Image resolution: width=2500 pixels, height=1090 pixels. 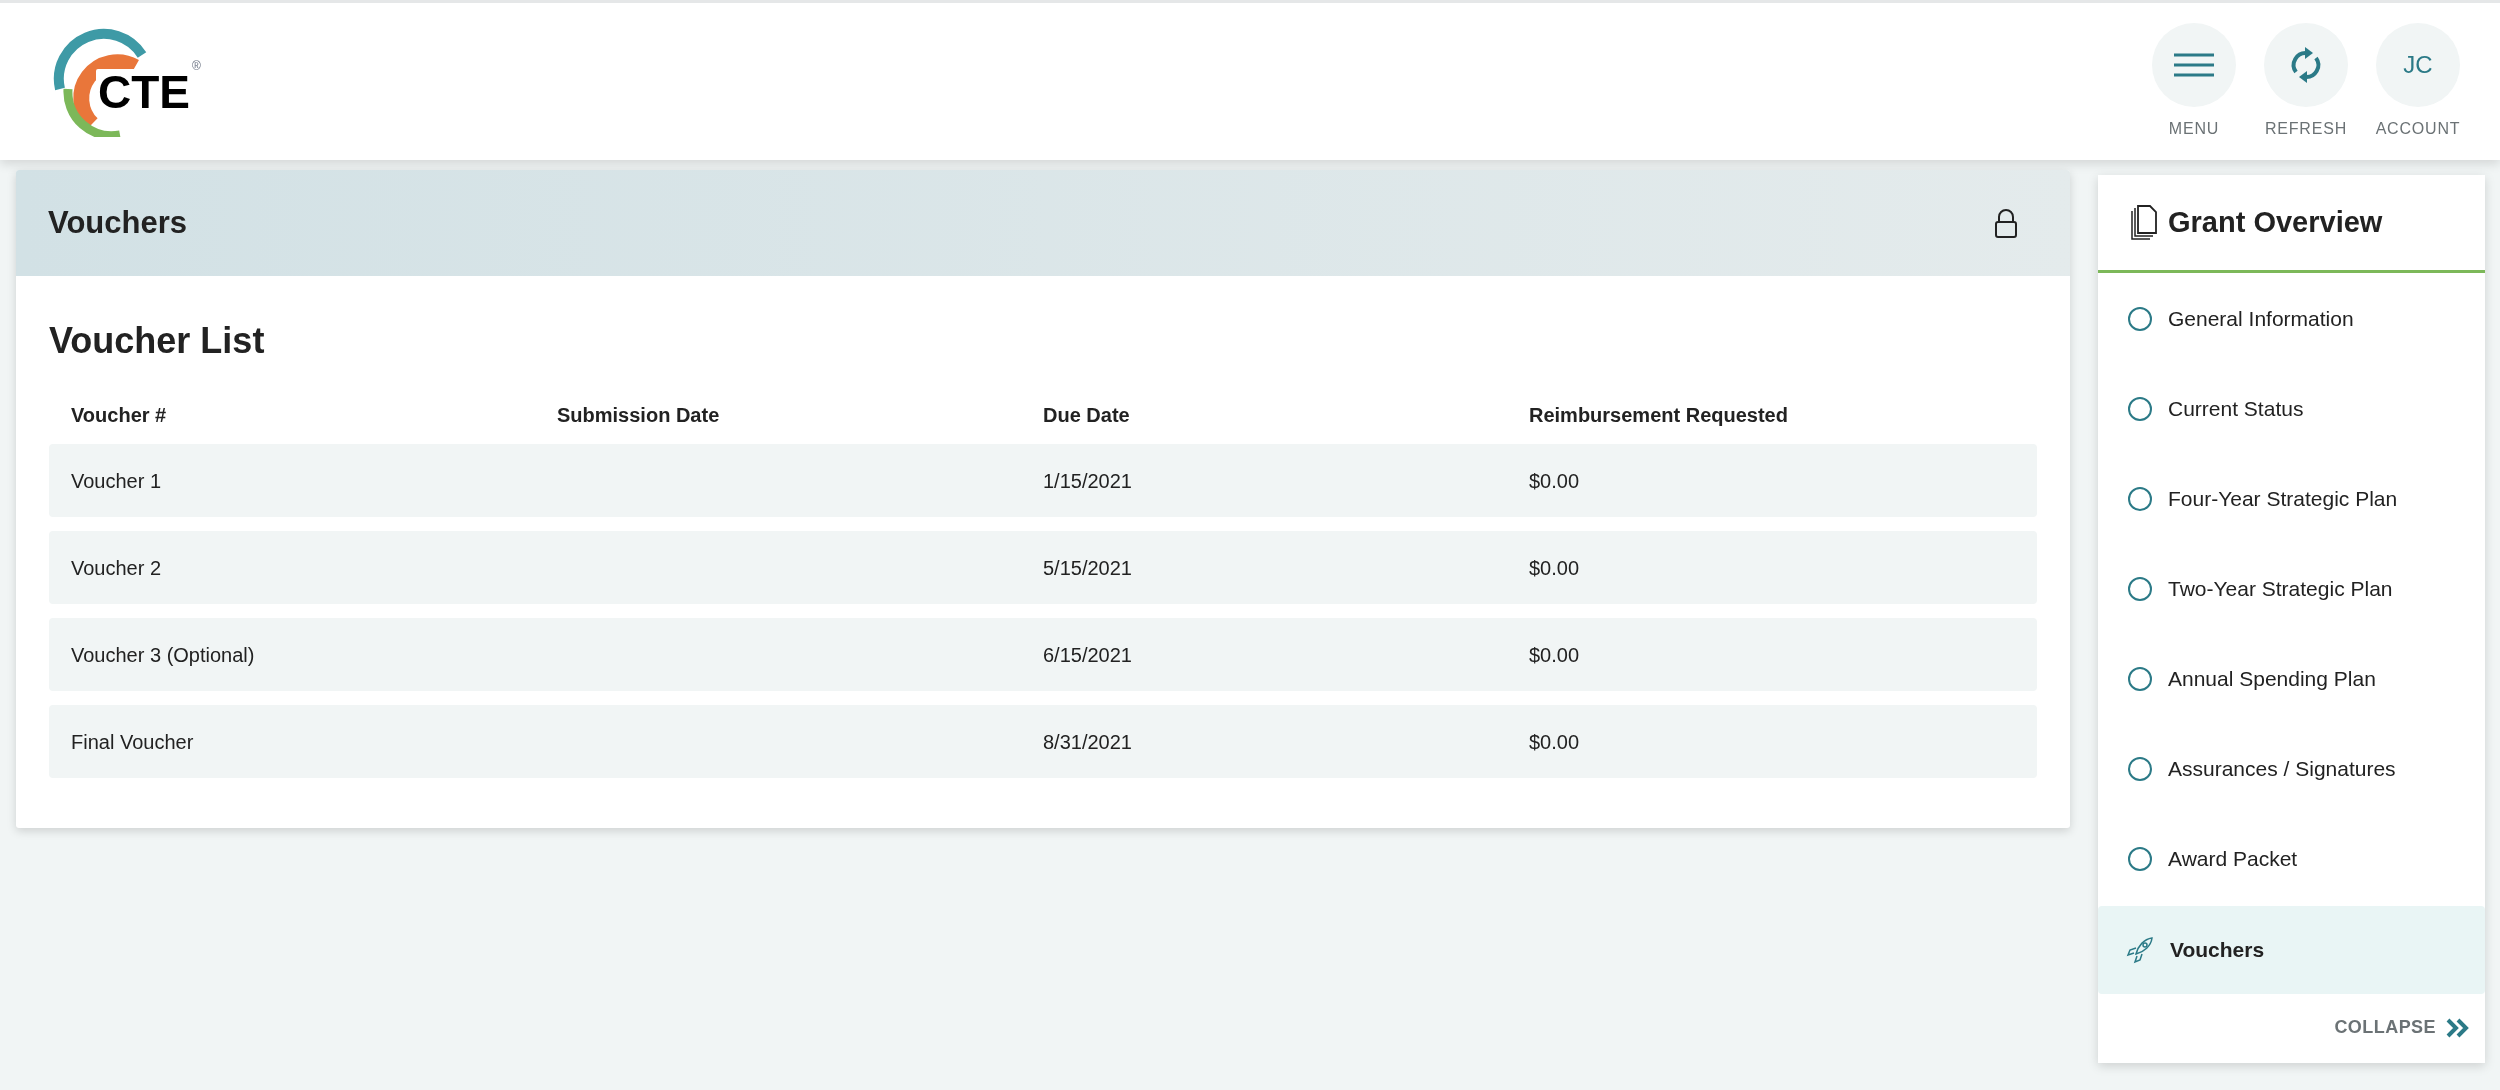 What do you see at coordinates (130, 81) in the screenshot?
I see `cte-logo: CTE®` at bounding box center [130, 81].